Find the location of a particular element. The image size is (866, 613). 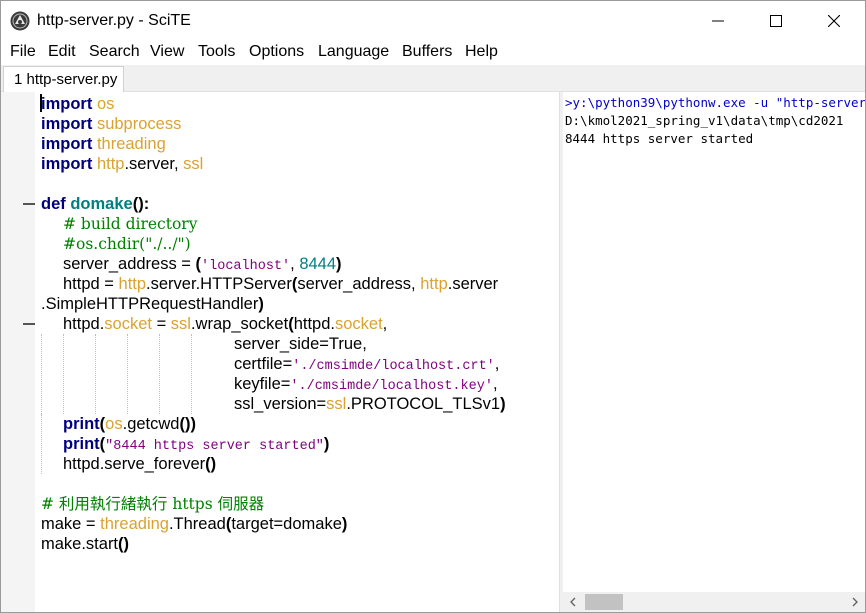

scrollbar-thumb is located at coordinates (604, 602).